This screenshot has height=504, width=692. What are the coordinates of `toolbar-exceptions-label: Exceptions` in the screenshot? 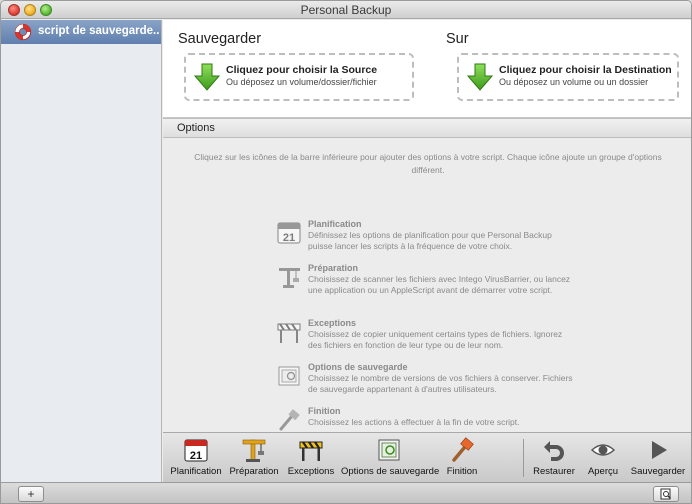 It's located at (311, 471).